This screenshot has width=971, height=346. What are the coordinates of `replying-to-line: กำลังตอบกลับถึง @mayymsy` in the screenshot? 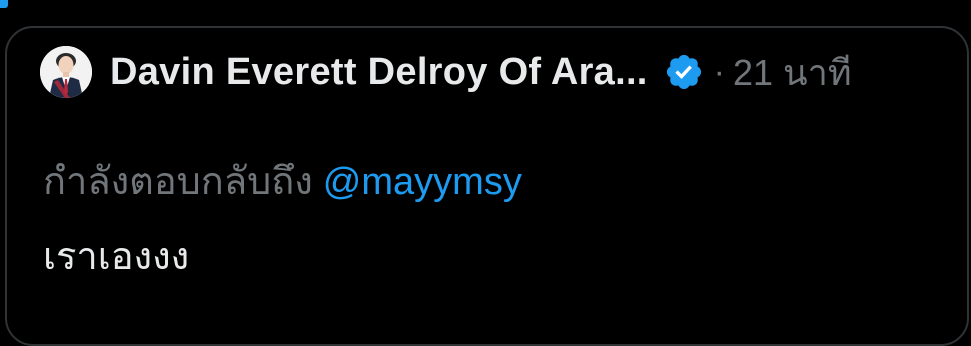 It's located at (282, 180).